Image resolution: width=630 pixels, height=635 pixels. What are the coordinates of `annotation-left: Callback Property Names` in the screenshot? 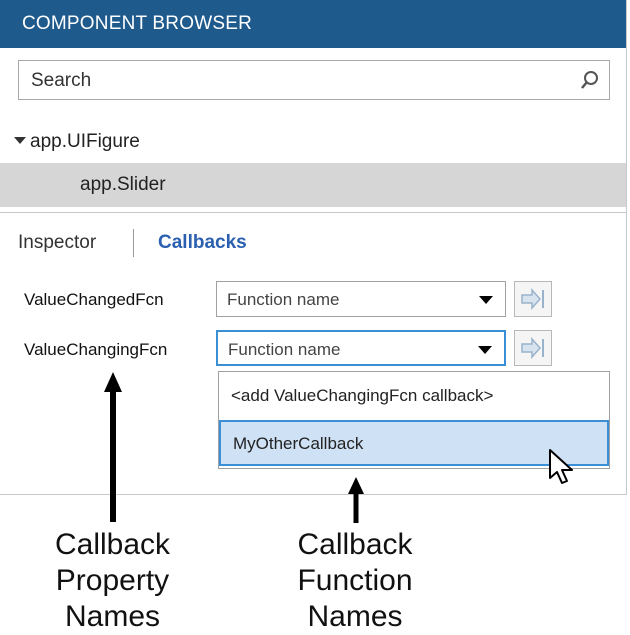 It's located at (112, 581).